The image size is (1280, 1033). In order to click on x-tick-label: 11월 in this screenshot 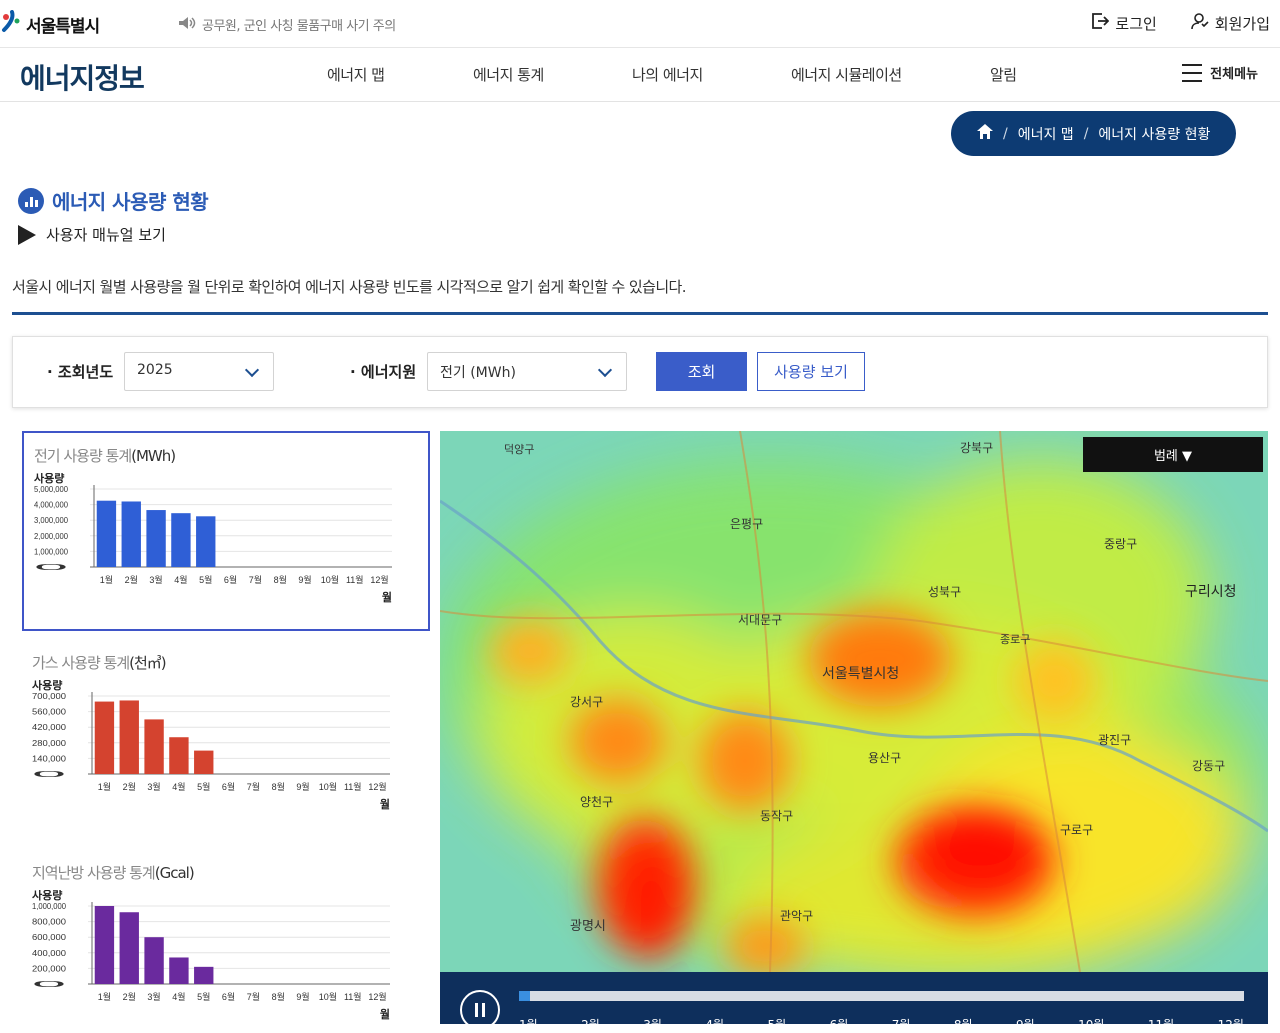, I will do `click(355, 579)`.